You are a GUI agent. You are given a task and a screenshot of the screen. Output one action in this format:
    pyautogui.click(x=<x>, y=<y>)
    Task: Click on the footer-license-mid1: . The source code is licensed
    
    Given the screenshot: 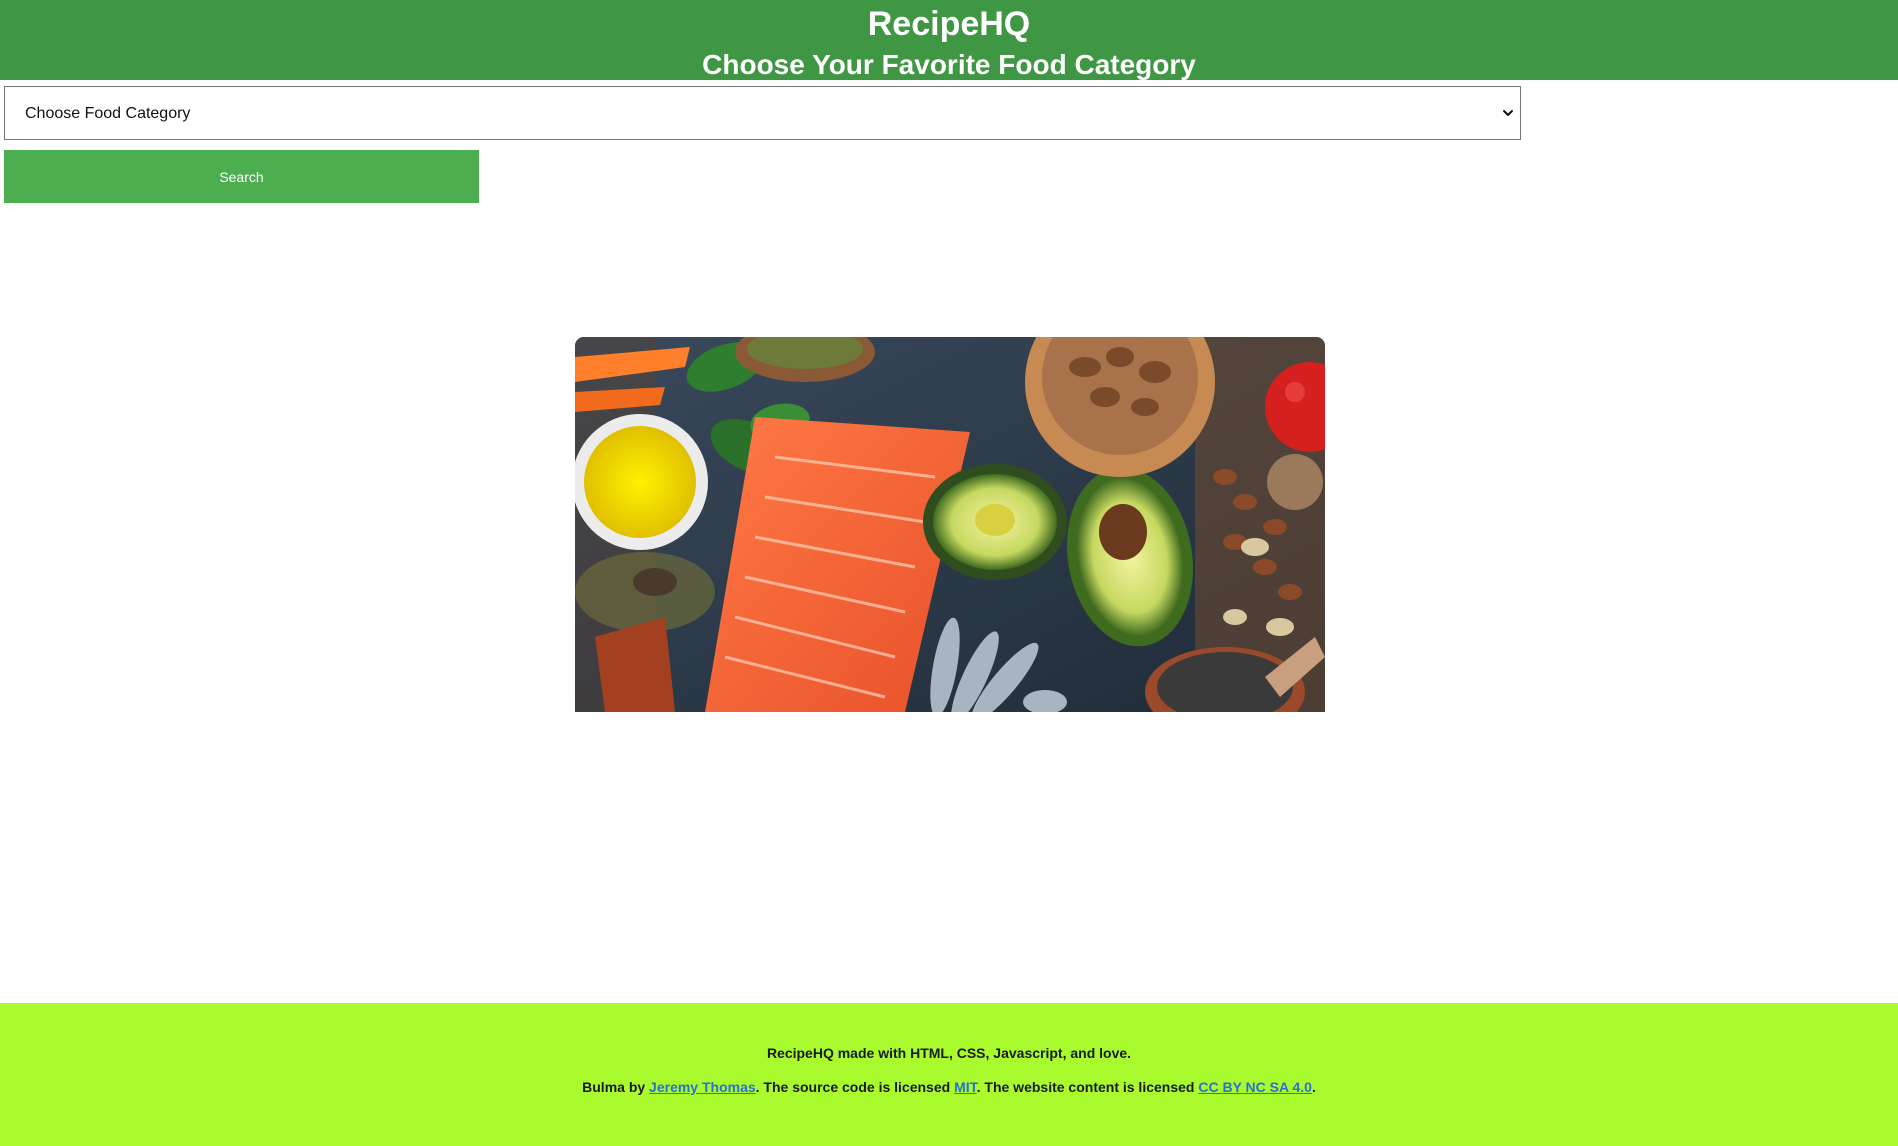 What is the action you would take?
    pyautogui.click(x=855, y=1087)
    